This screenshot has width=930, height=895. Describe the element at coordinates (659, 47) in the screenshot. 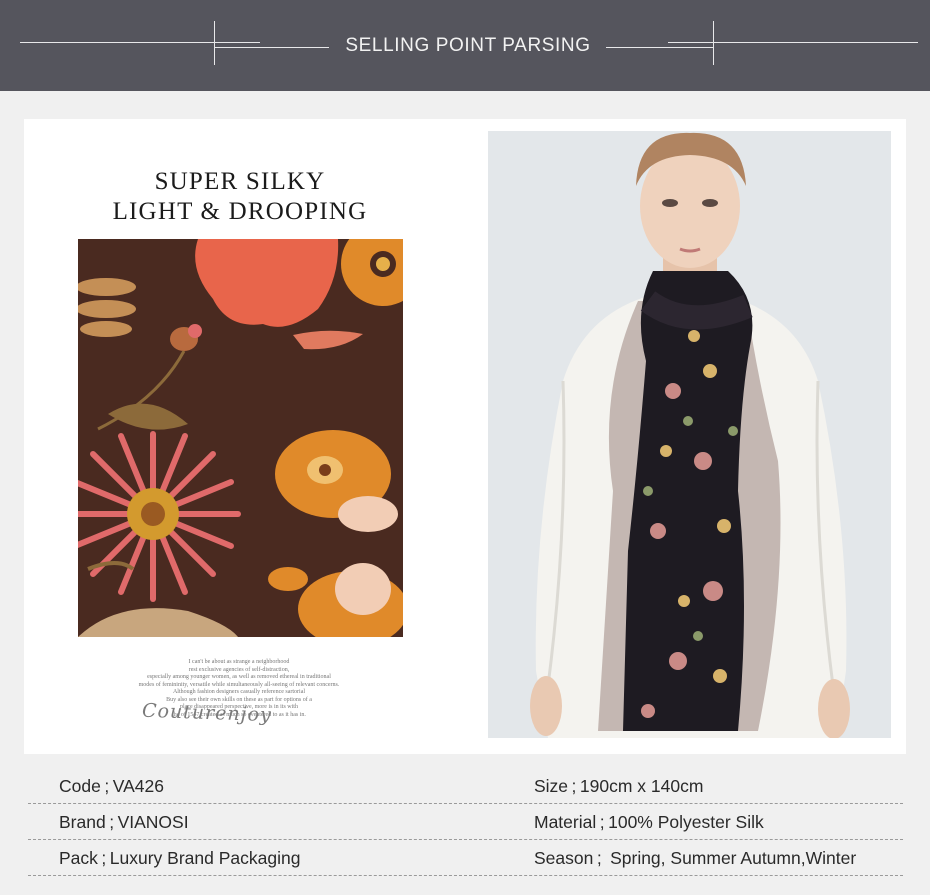

I see `header-rule-right-inner` at that location.